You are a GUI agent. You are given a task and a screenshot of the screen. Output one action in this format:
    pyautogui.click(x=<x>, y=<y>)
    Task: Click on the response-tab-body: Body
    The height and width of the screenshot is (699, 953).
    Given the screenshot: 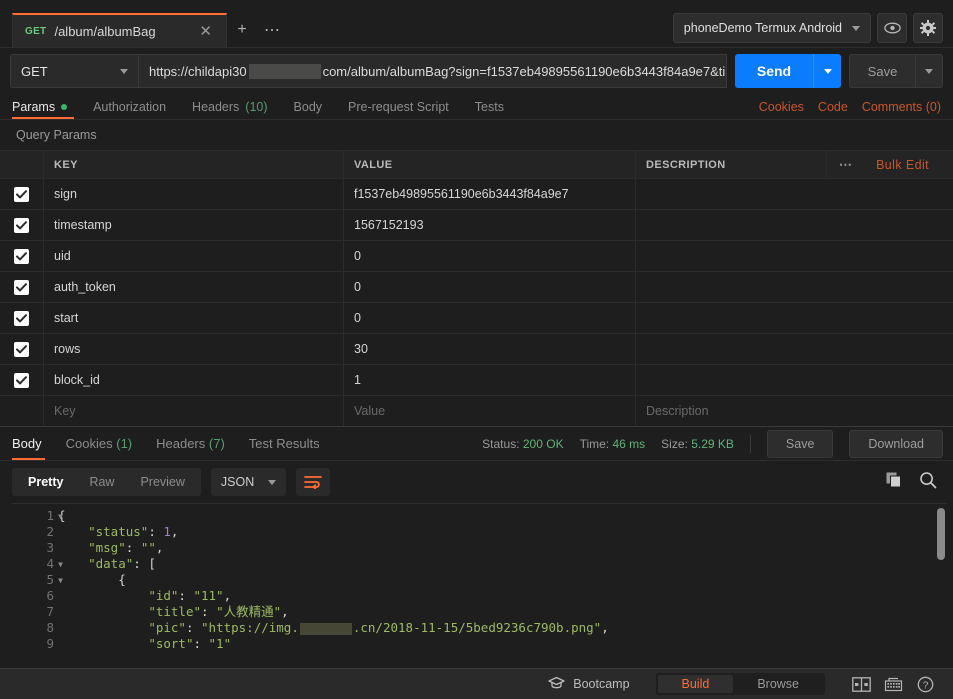 What is the action you would take?
    pyautogui.click(x=27, y=444)
    